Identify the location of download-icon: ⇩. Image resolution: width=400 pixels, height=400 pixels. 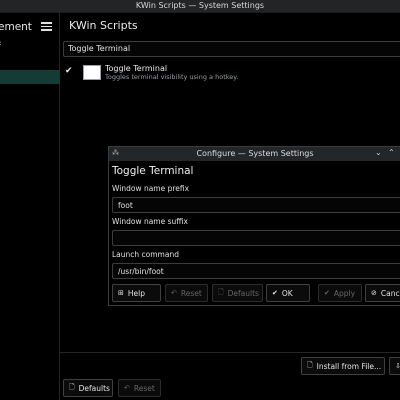
(397, 366).